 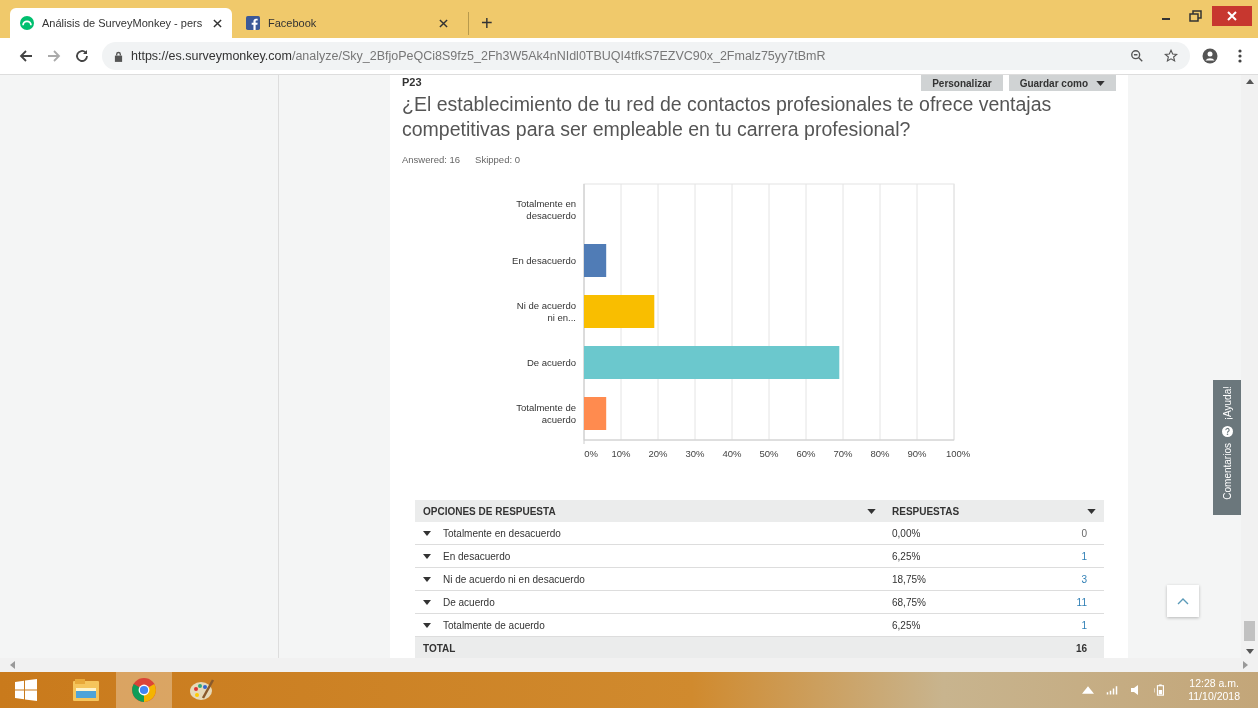 What do you see at coordinates (27, 23) in the screenshot?
I see `monkey-logo-icon` at bounding box center [27, 23].